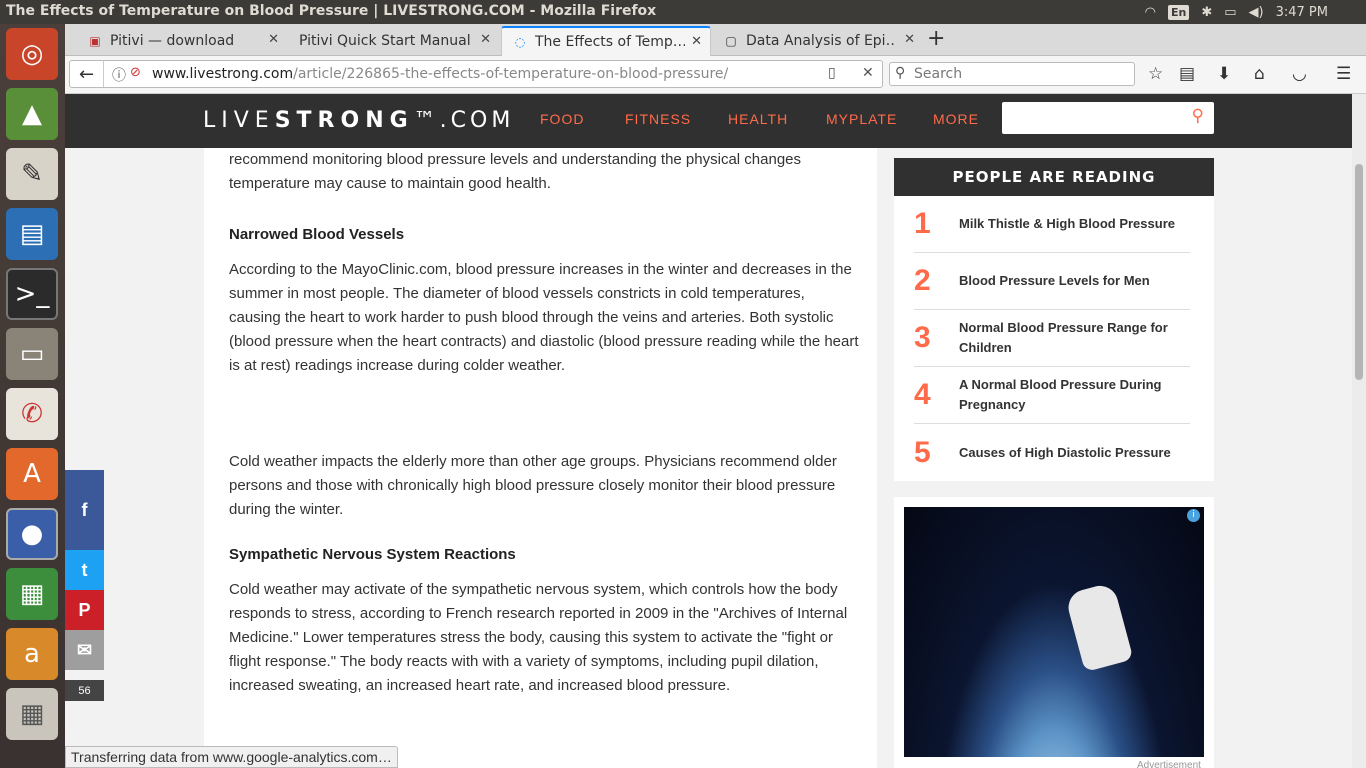 Image resolution: width=1366 pixels, height=768 pixels. I want to click on bookmark-star-icon: ☆, so click(1155, 74).